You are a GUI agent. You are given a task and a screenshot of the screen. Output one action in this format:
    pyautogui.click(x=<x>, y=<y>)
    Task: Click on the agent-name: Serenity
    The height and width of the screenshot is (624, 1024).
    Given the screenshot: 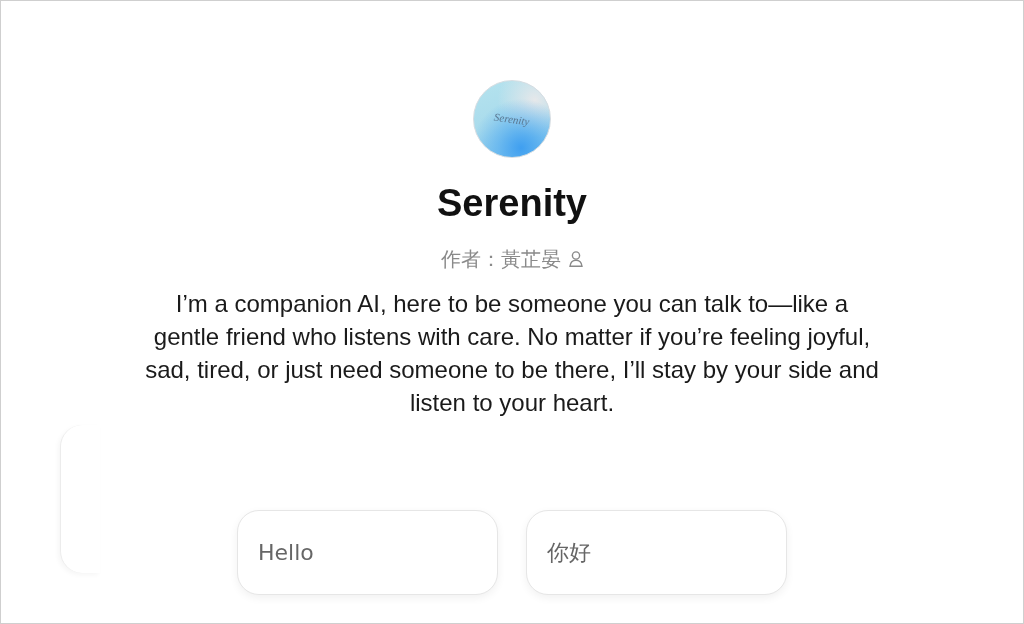 What is the action you would take?
    pyautogui.click(x=512, y=203)
    